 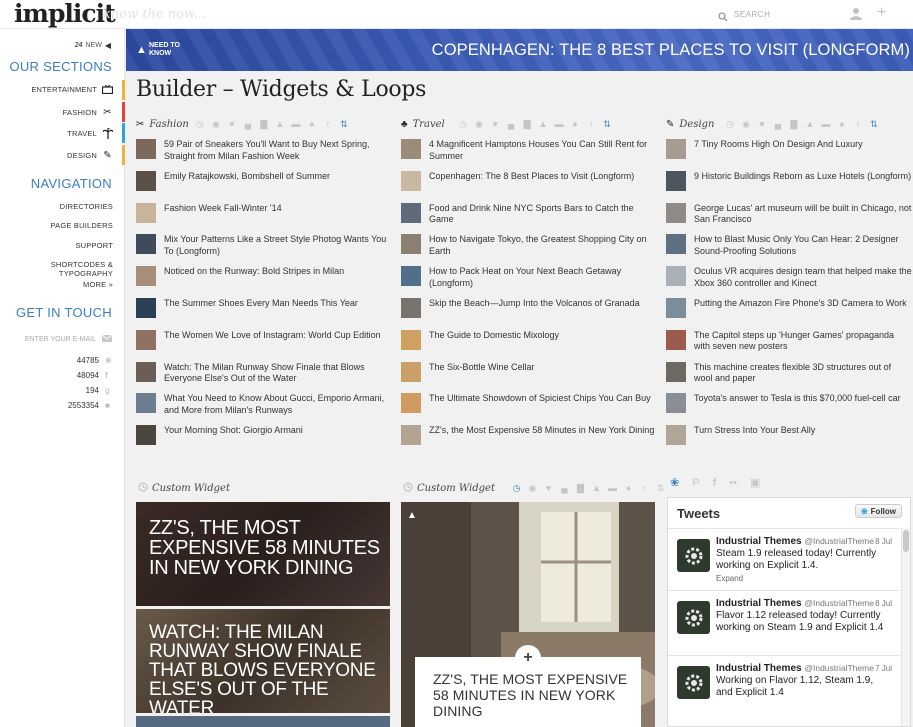 What do you see at coordinates (729, 124) in the screenshot?
I see `clock-icon: ◷` at bounding box center [729, 124].